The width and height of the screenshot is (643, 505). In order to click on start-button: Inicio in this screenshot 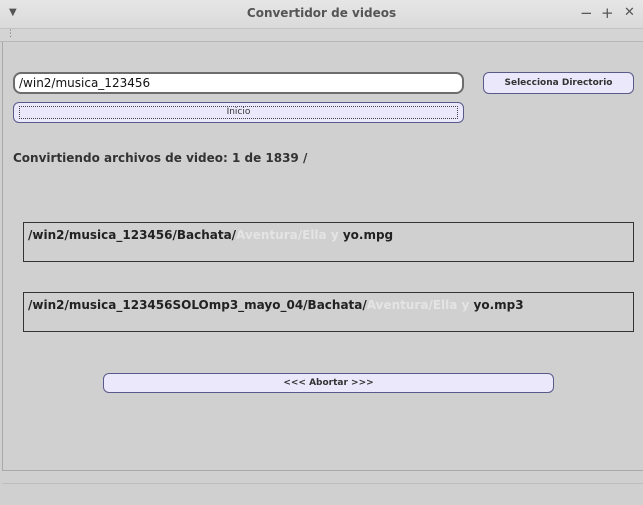, I will do `click(238, 112)`.